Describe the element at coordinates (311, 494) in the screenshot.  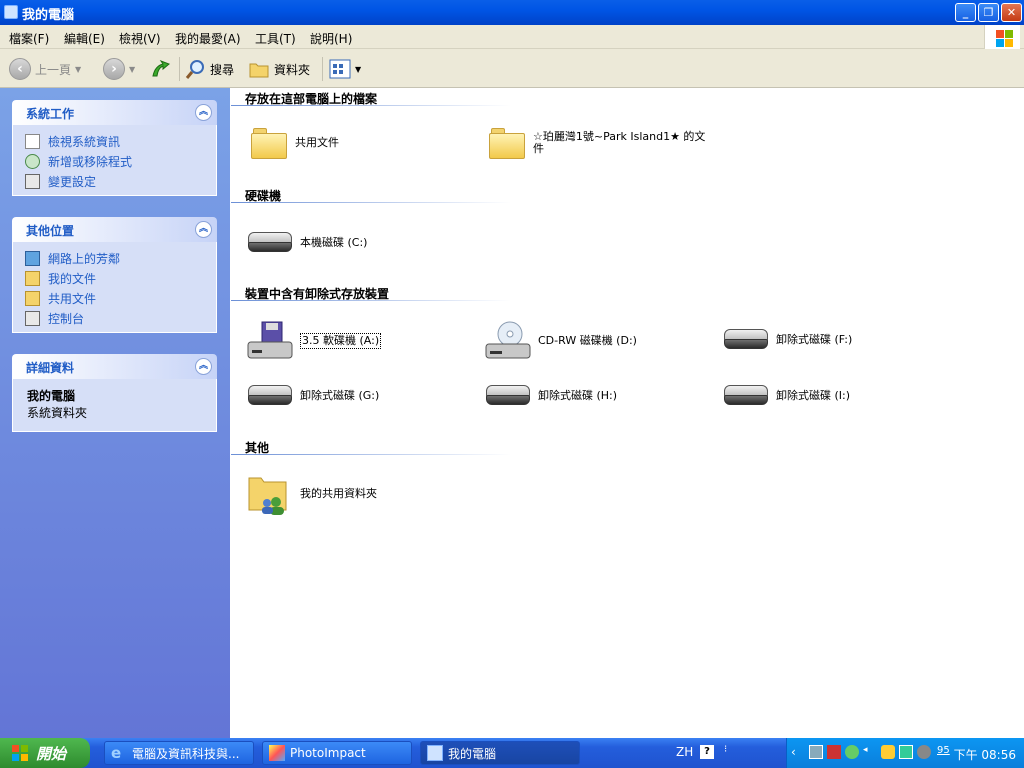
I see `shared-folder-item: 我的共用資料夾` at that location.